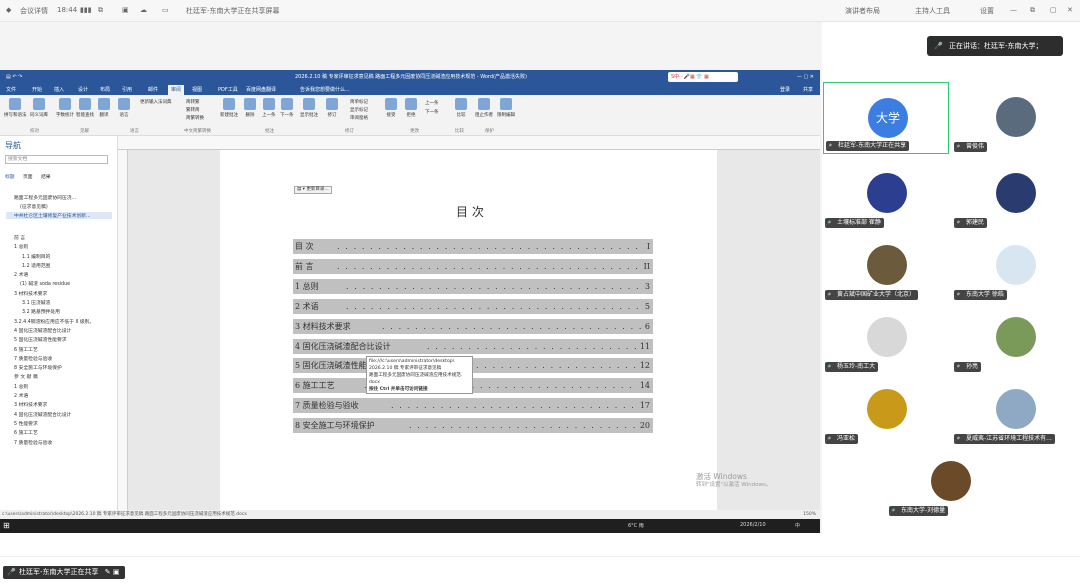  What do you see at coordinates (309, 108) in the screenshot?
I see `ribbon-button-10: 显示批注` at bounding box center [309, 108].